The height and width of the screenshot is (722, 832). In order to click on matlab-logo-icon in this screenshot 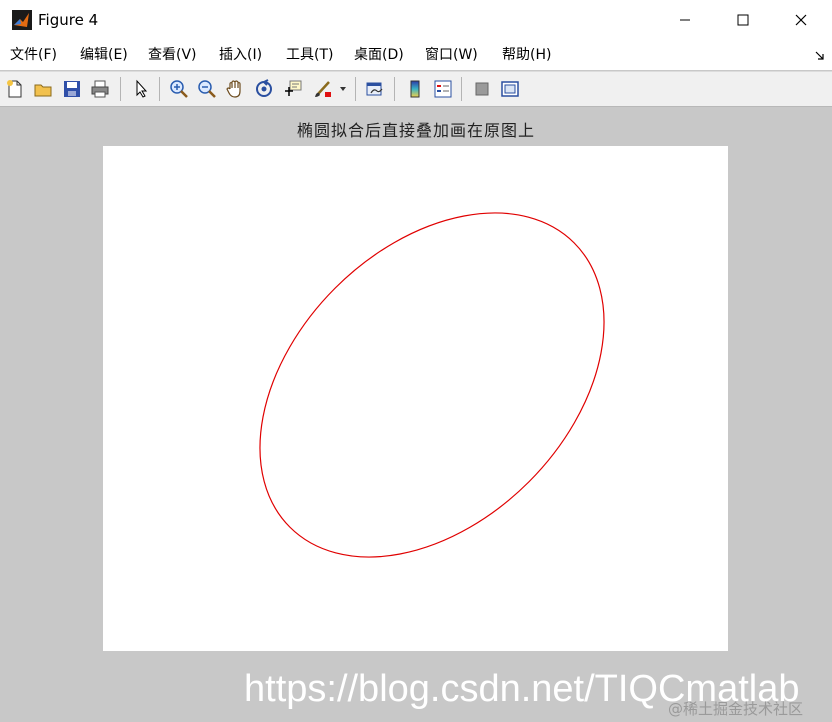, I will do `click(22, 20)`.